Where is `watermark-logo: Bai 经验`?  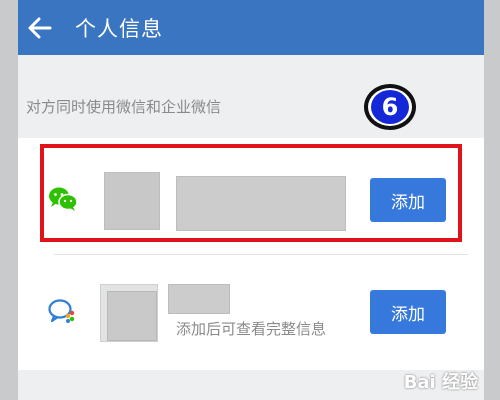 watermark-logo: Bai 经验 is located at coordinates (440, 382).